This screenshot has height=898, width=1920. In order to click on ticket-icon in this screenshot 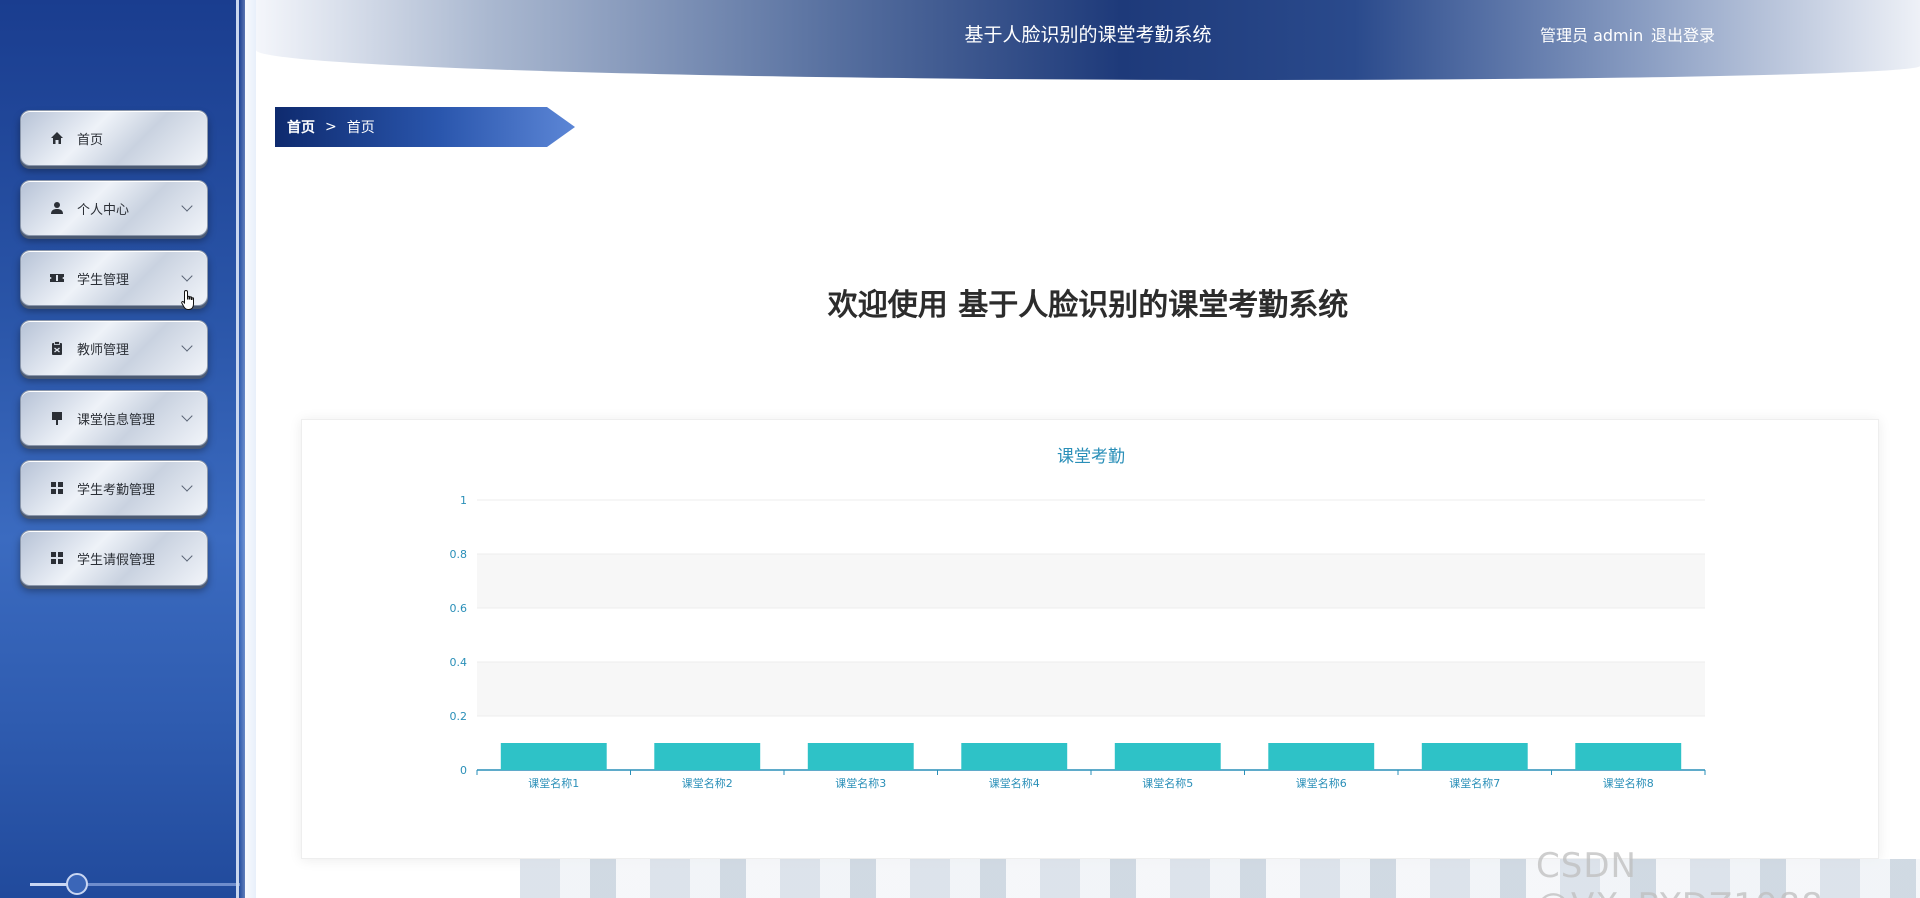, I will do `click(57, 278)`.